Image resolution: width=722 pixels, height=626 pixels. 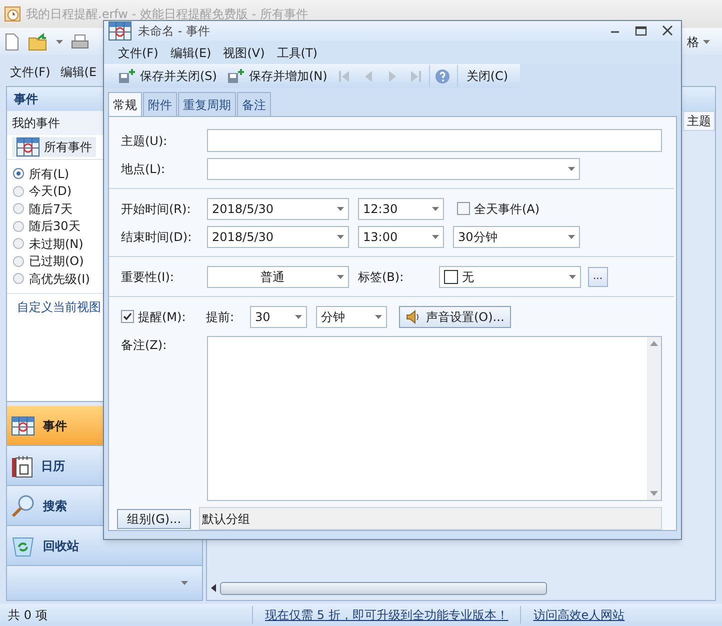 What do you see at coordinates (156, 209) in the screenshot?
I see `field-label: 开始时间(R):` at bounding box center [156, 209].